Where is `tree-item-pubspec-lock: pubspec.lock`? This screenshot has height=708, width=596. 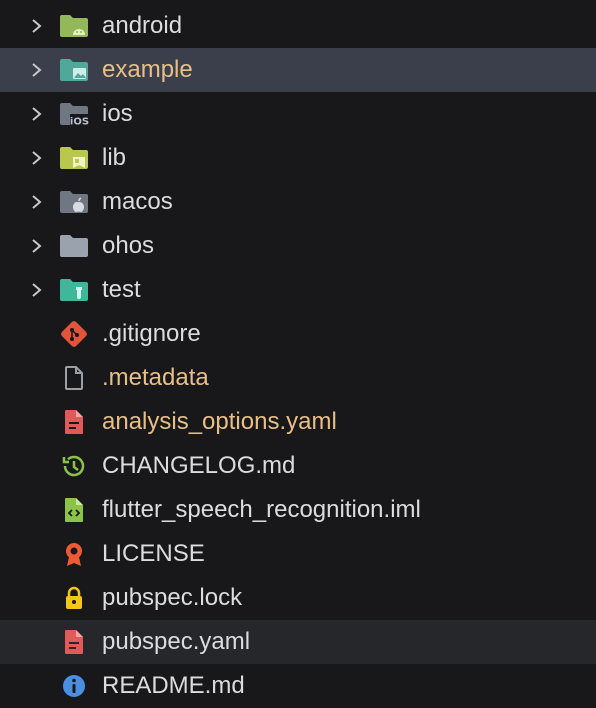
tree-item-pubspec-lock: pubspec.lock is located at coordinates (298, 598).